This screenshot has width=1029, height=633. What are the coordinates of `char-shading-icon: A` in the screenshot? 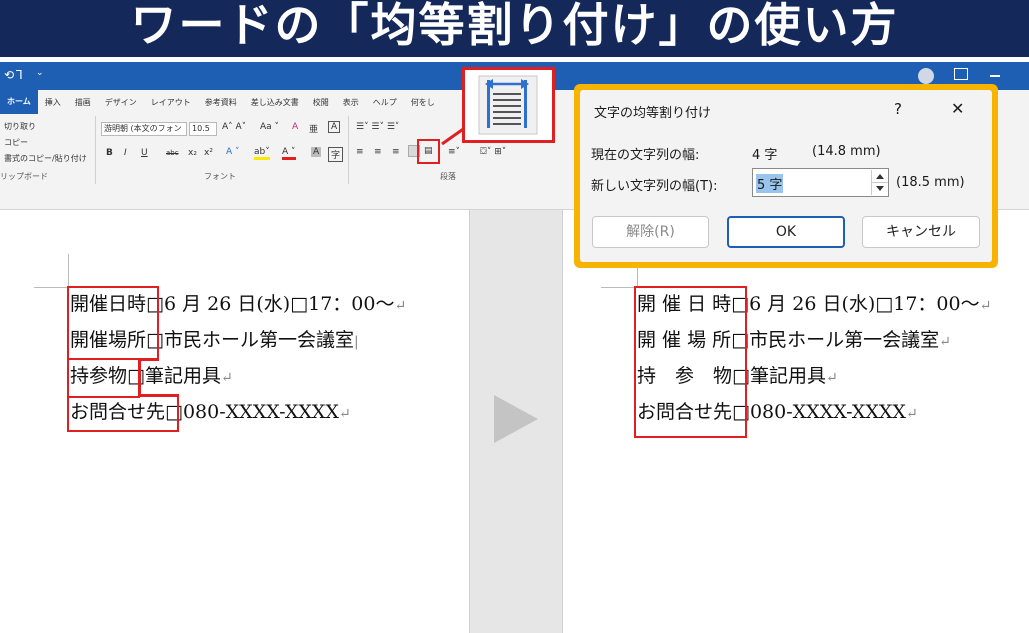 It's located at (316, 152).